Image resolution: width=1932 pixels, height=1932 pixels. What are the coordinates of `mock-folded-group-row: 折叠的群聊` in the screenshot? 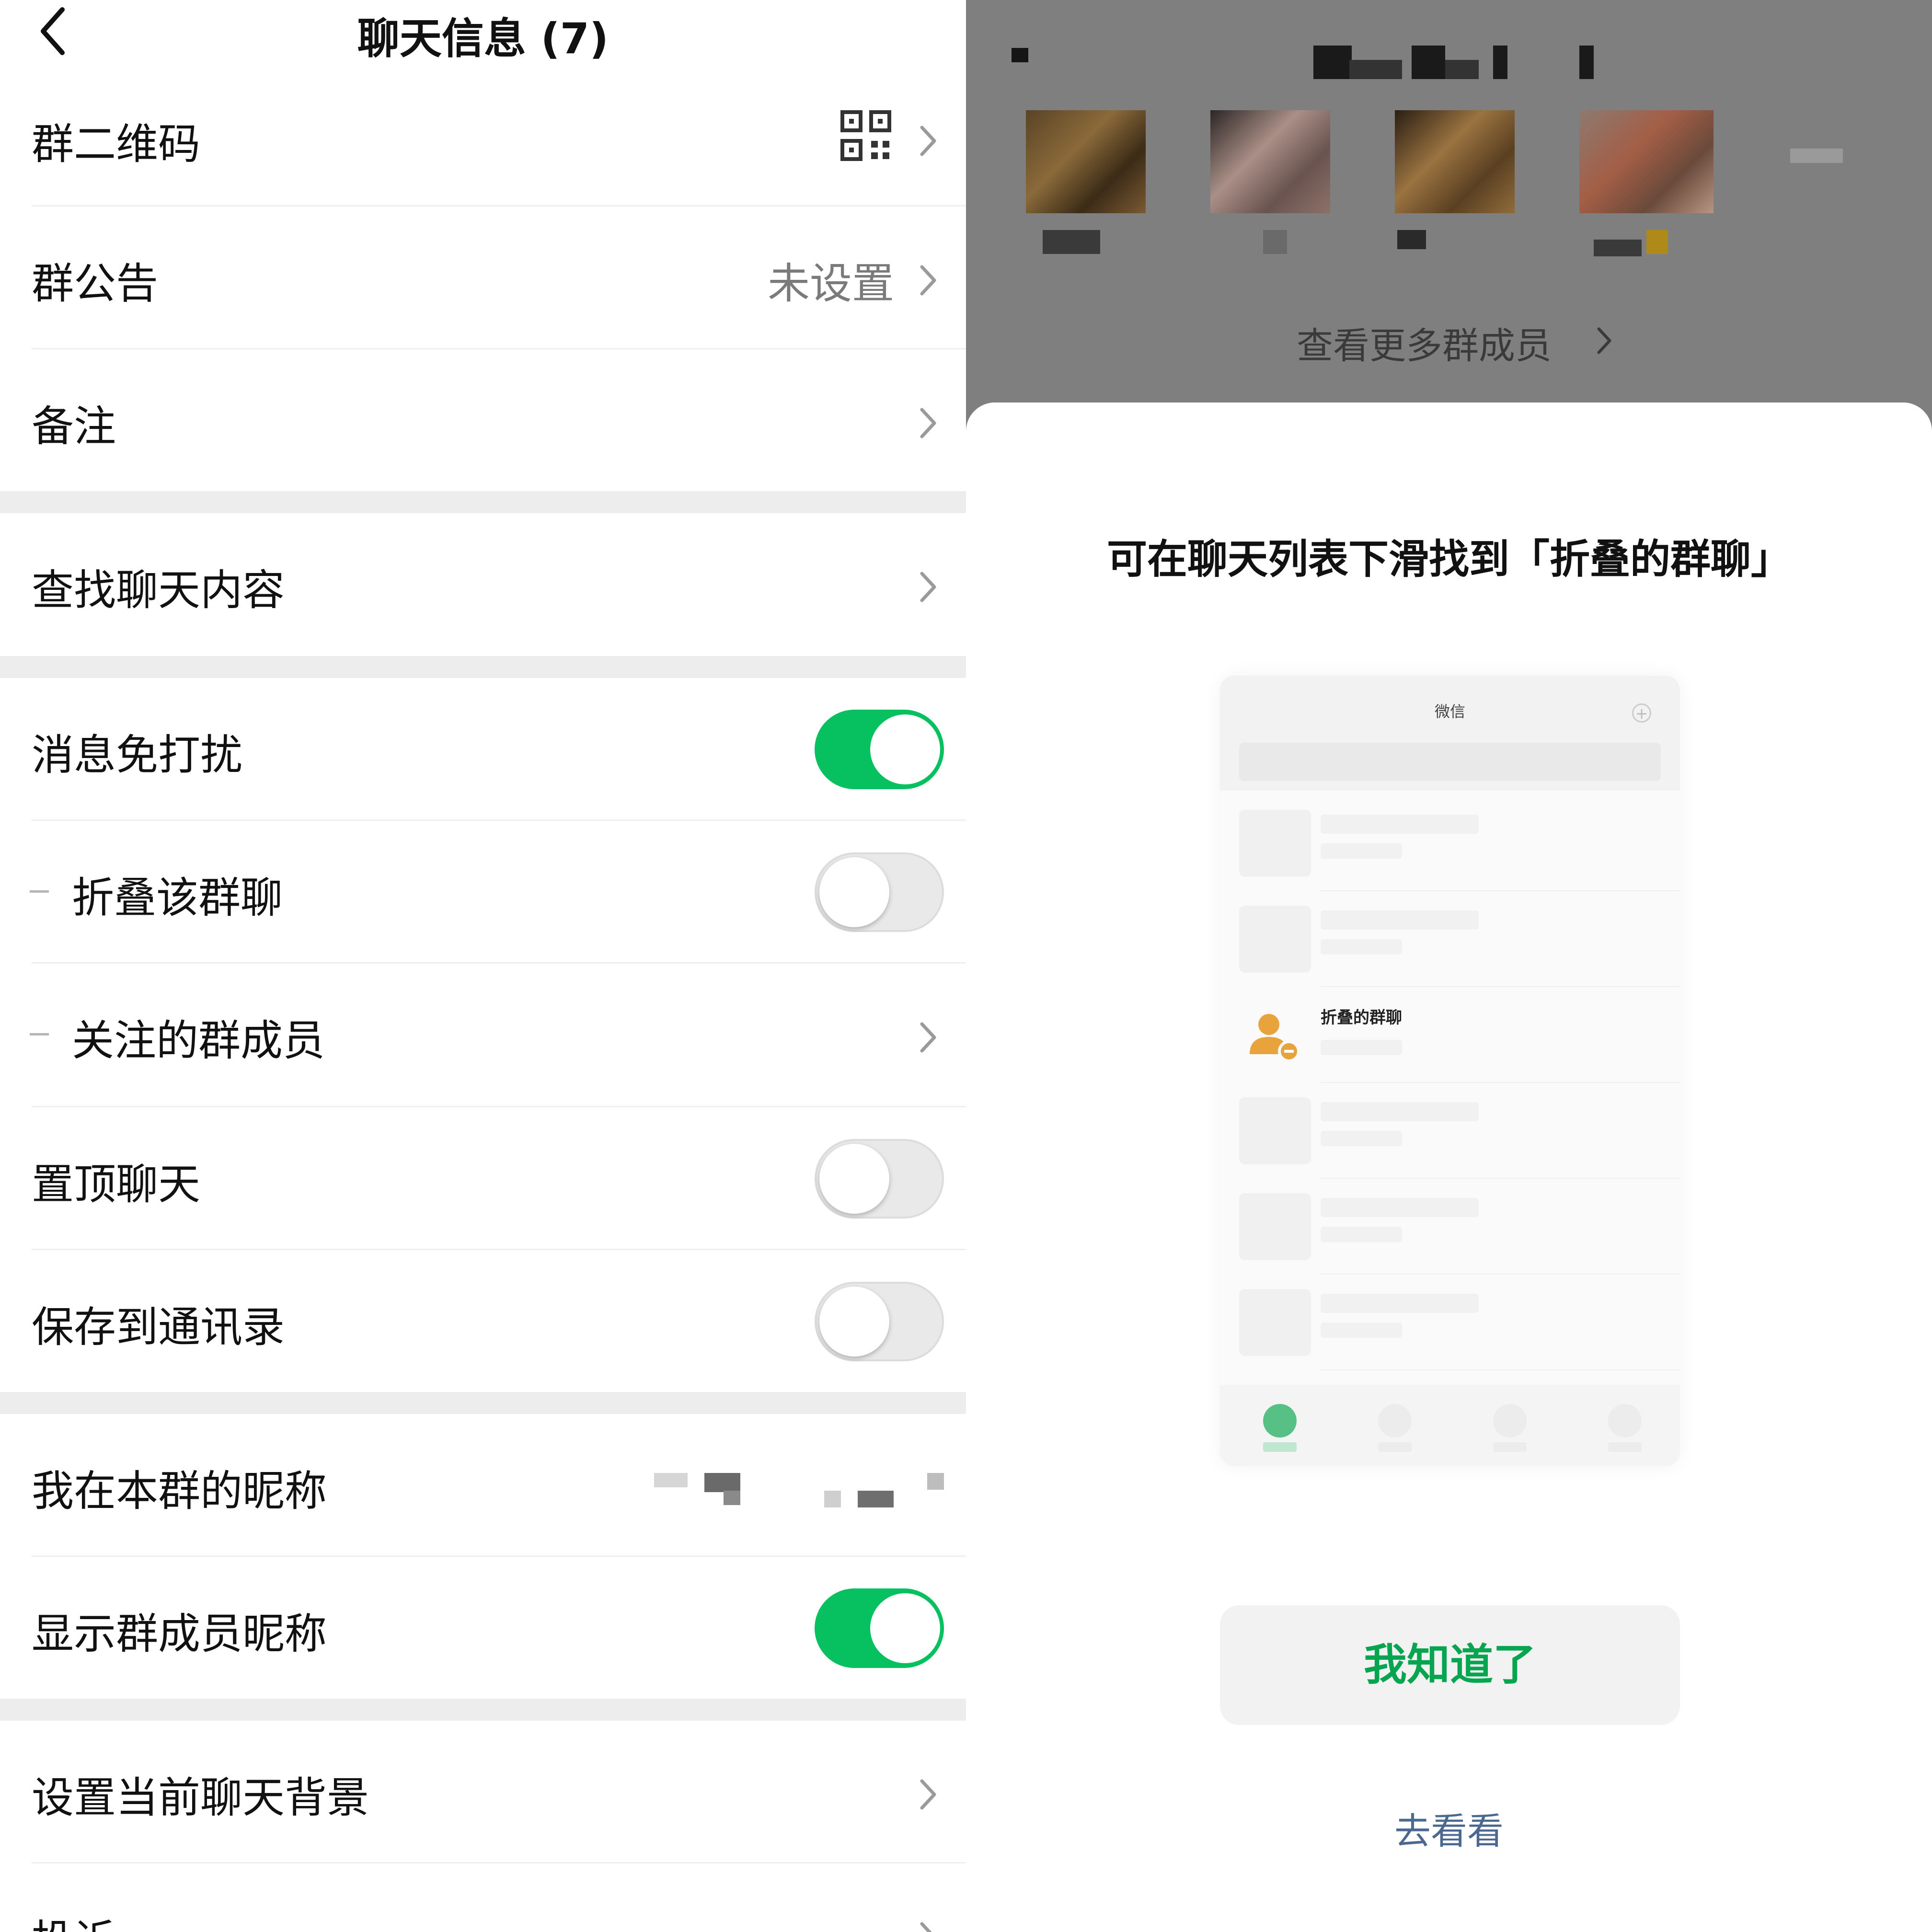 It's located at (1450, 1035).